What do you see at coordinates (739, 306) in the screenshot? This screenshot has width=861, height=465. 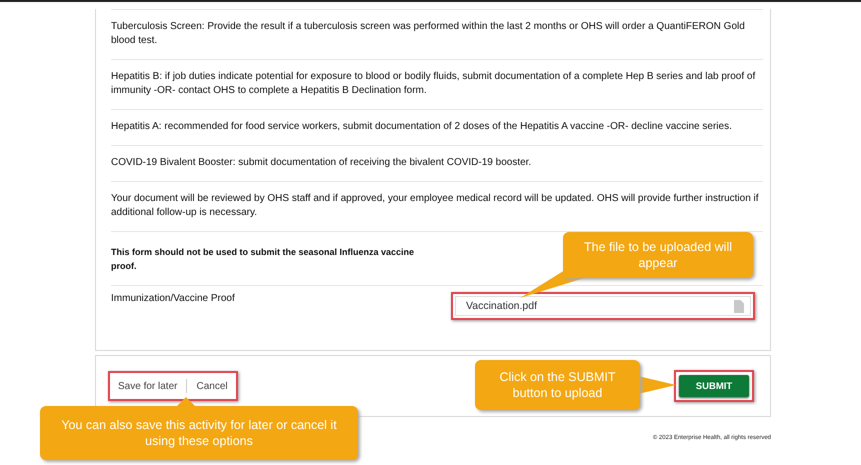 I see `document-icon` at bounding box center [739, 306].